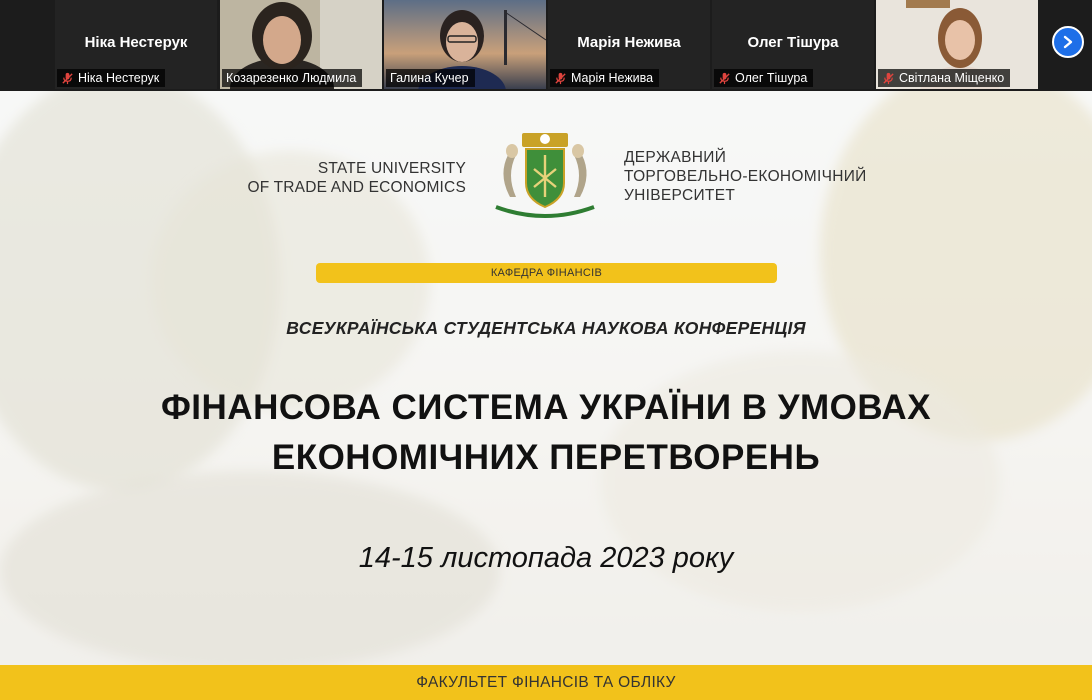 This screenshot has height=700, width=1092. What do you see at coordinates (356, 178) in the screenshot?
I see `university-name-en: STATE UNIVERSITY OF TRADE AND ECONOMICS` at bounding box center [356, 178].